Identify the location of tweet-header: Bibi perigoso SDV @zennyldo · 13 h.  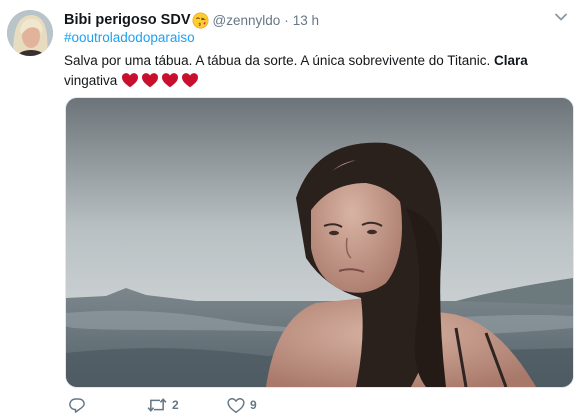
(191, 20).